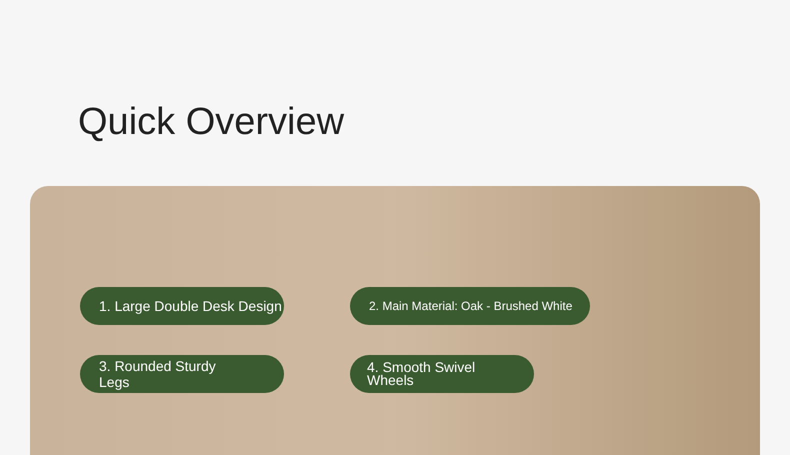  I want to click on feature-pill: 2. Main Material: Oak - Brushed White, so click(470, 306).